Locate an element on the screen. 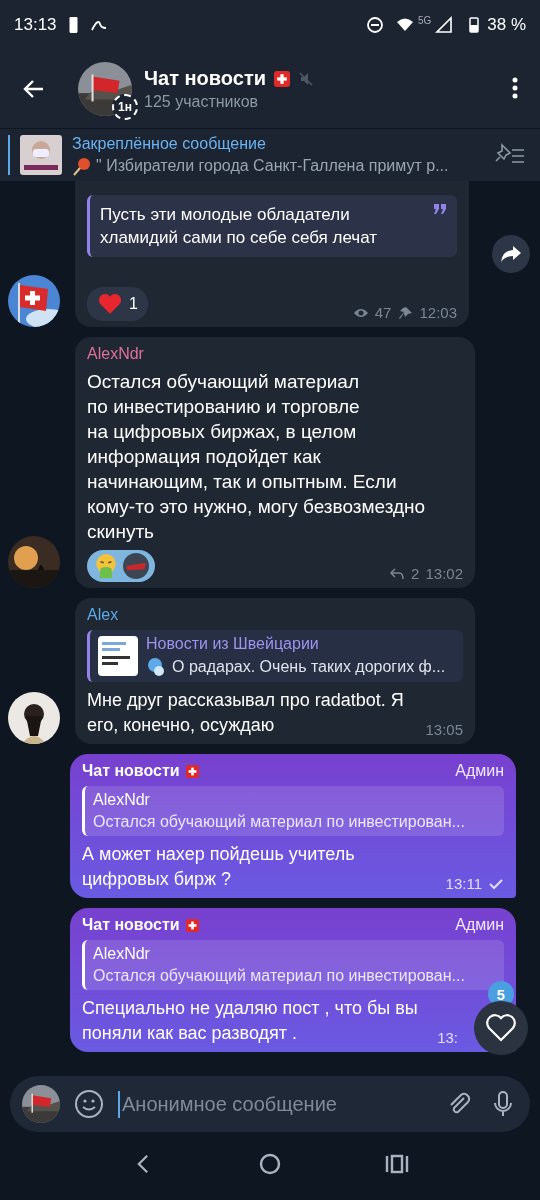 Image resolution: width=540 pixels, height=1200 pixels. story-badge: 1н is located at coordinates (125, 107).